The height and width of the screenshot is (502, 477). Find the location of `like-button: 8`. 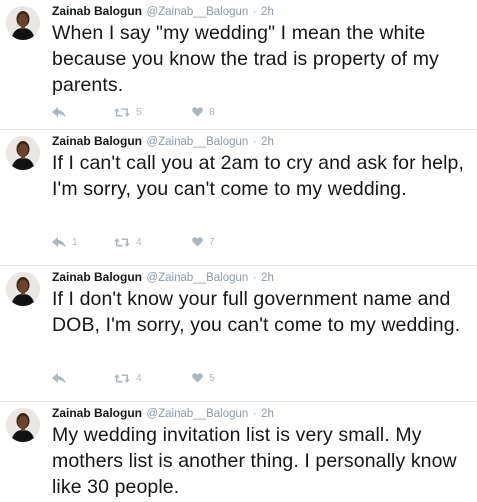

like-button: 8 is located at coordinates (222, 112).